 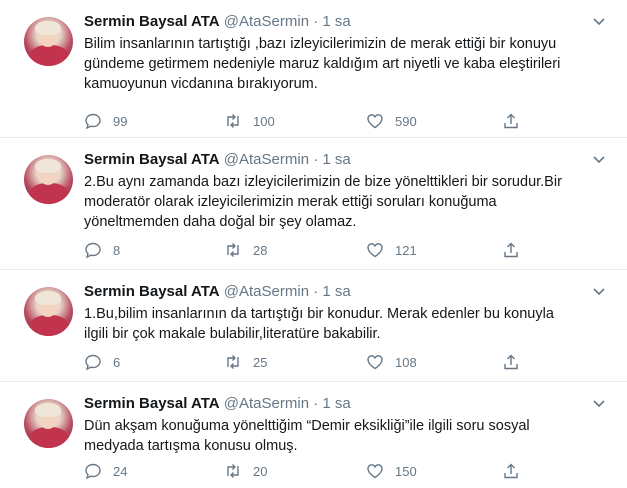 What do you see at coordinates (314, 471) in the screenshot?
I see `tweet-actions: 24 20 150` at bounding box center [314, 471].